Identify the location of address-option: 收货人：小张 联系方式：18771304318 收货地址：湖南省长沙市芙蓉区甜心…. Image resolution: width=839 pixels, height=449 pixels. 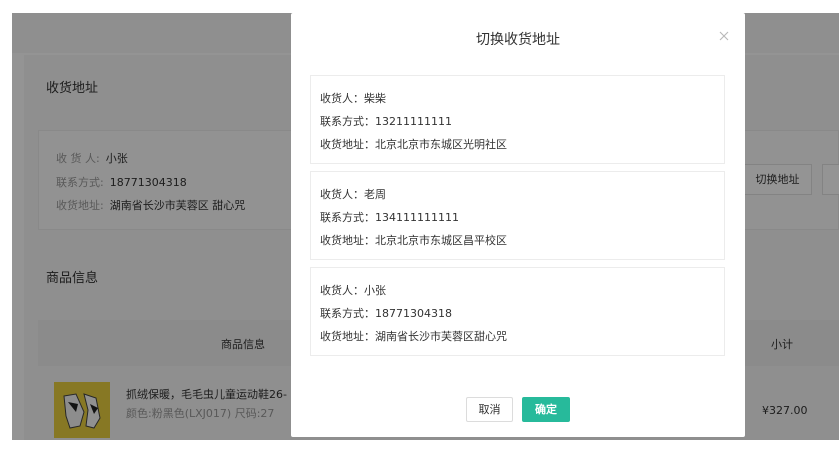
(517, 311).